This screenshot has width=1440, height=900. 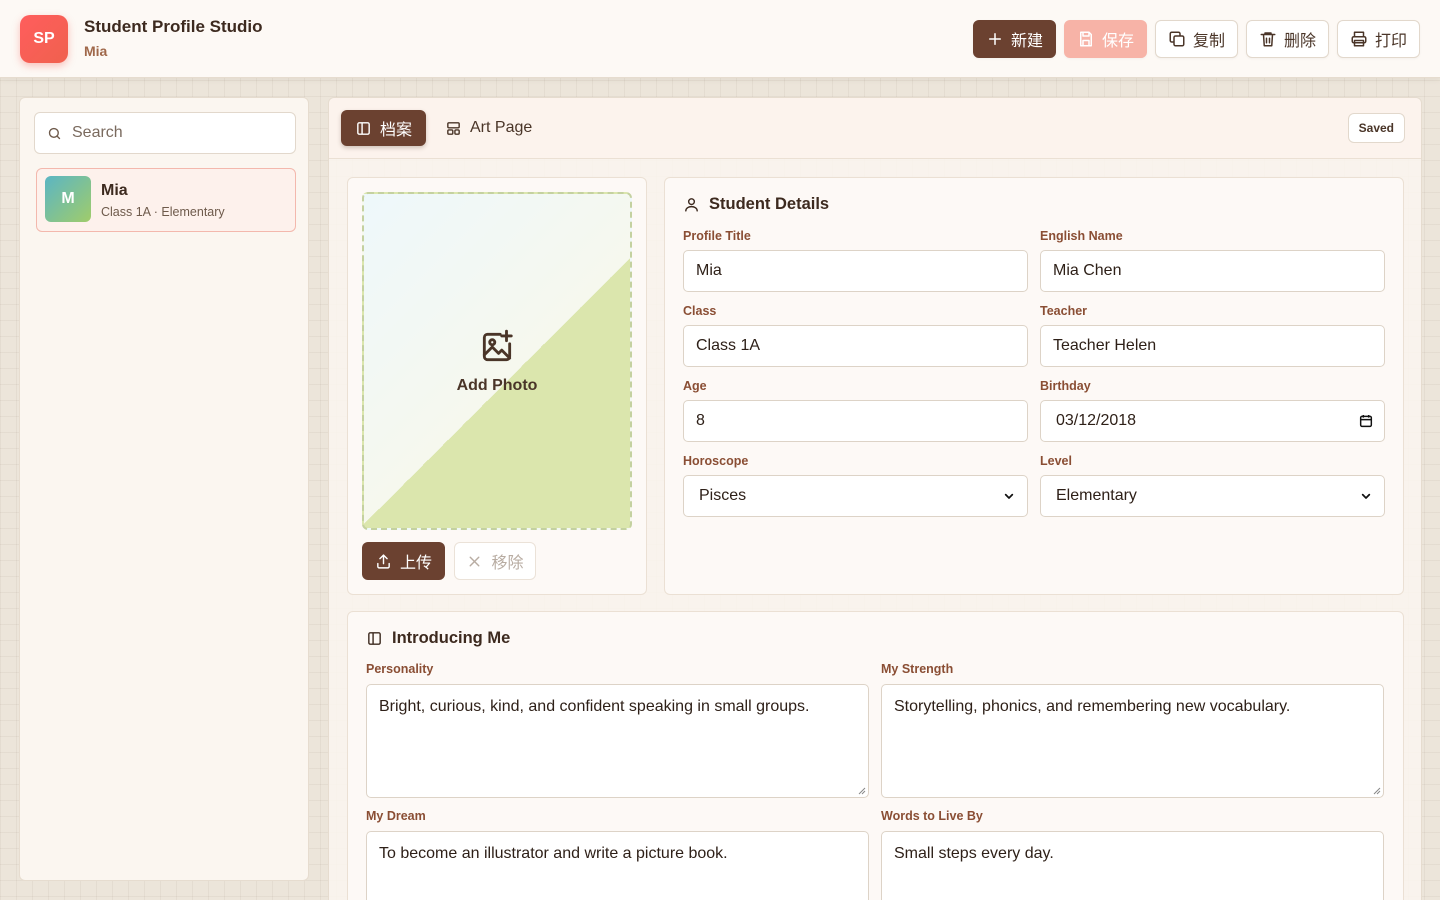 I want to click on print-button: 打印, so click(x=1378, y=39).